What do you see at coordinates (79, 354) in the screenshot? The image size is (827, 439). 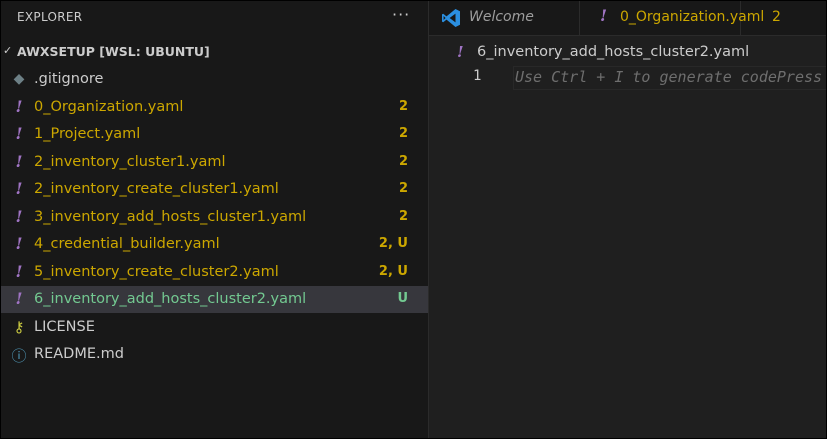 I see `file-name: README.md` at bounding box center [79, 354].